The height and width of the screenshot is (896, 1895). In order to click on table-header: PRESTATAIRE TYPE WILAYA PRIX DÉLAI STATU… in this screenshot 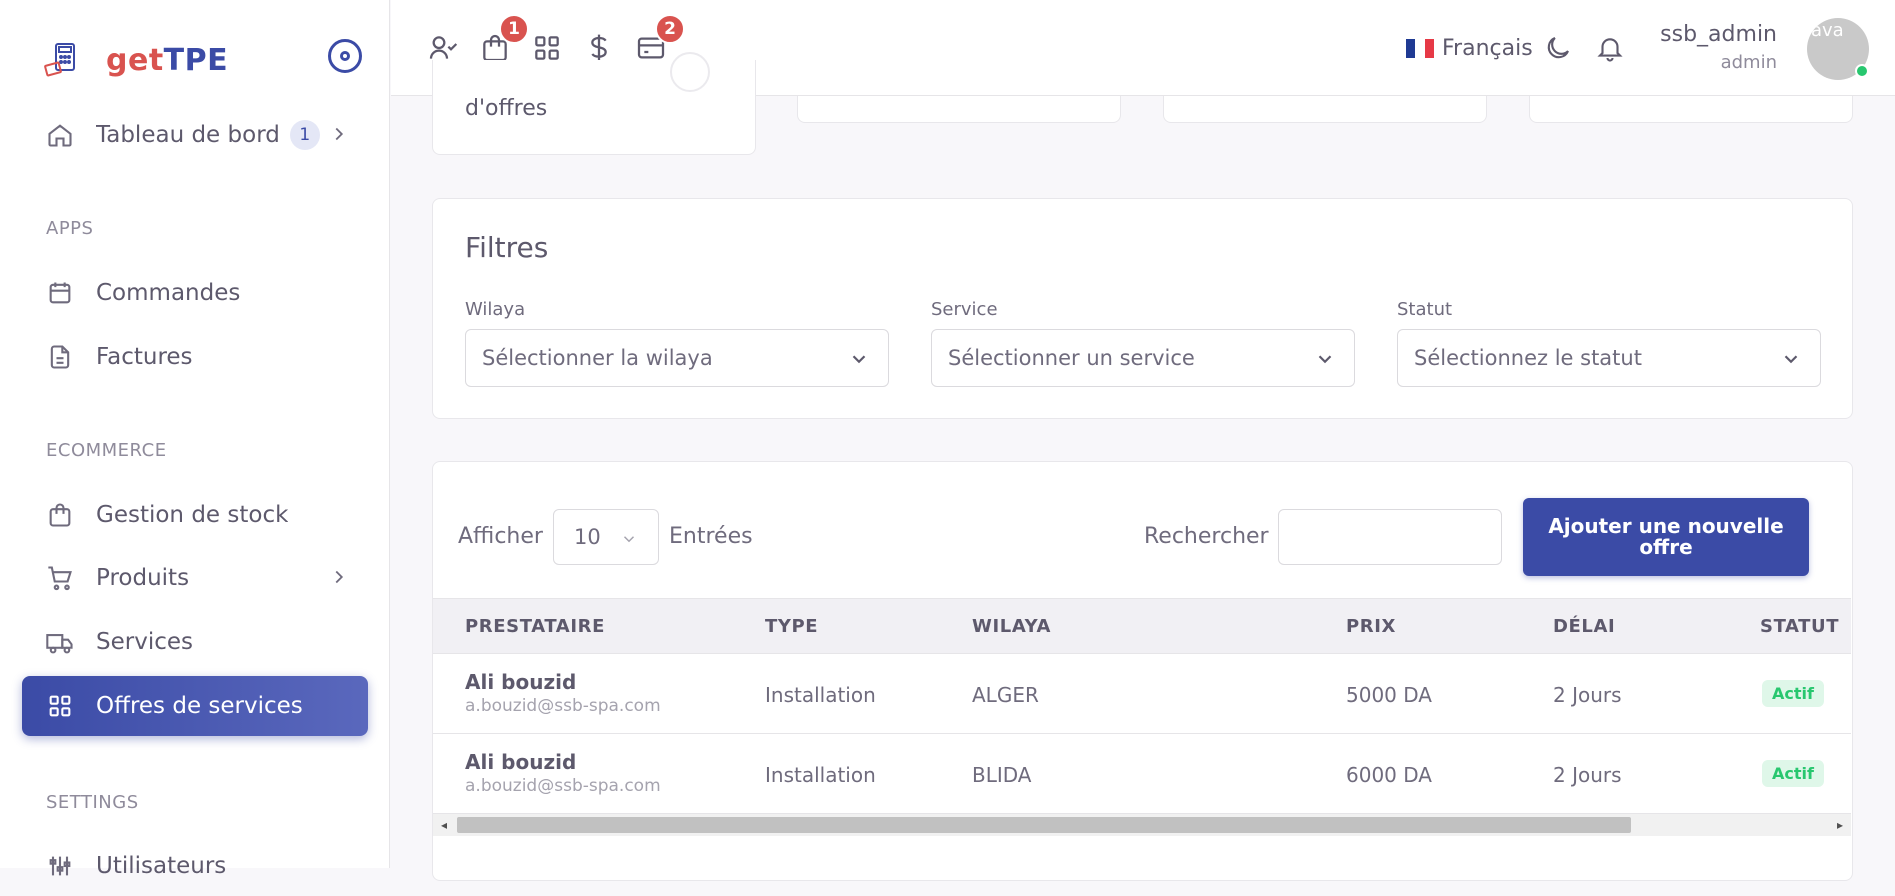, I will do `click(1142, 626)`.